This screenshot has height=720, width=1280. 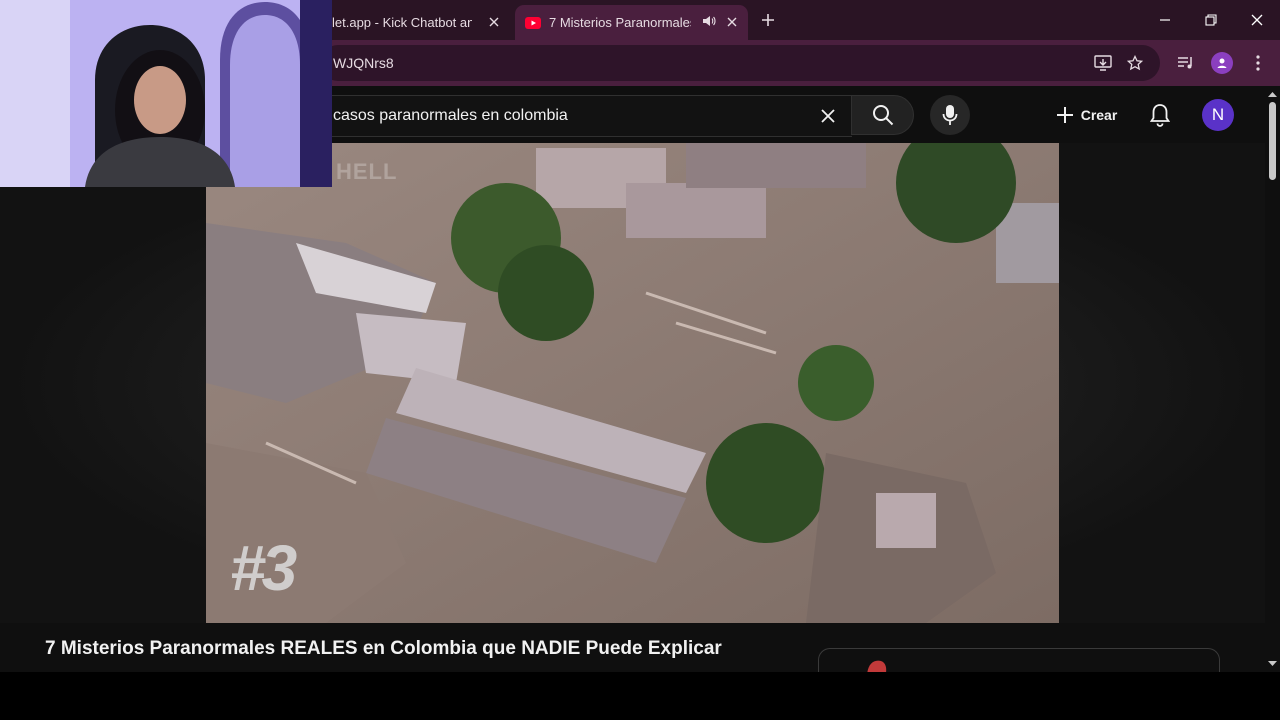 I want to click on scrollbar-thumb, so click(x=1272, y=141).